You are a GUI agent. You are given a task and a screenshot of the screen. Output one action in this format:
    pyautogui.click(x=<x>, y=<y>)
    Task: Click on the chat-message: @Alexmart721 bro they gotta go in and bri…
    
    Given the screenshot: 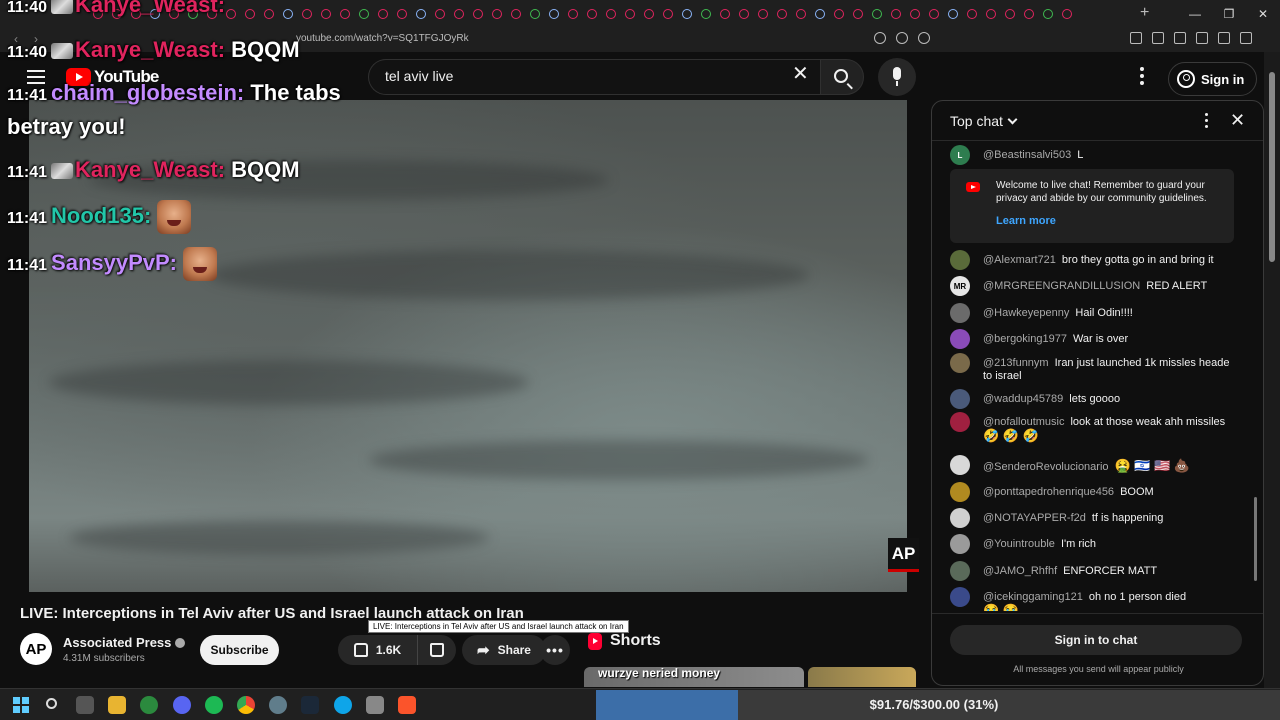 What is the action you would take?
    pyautogui.click(x=1095, y=260)
    